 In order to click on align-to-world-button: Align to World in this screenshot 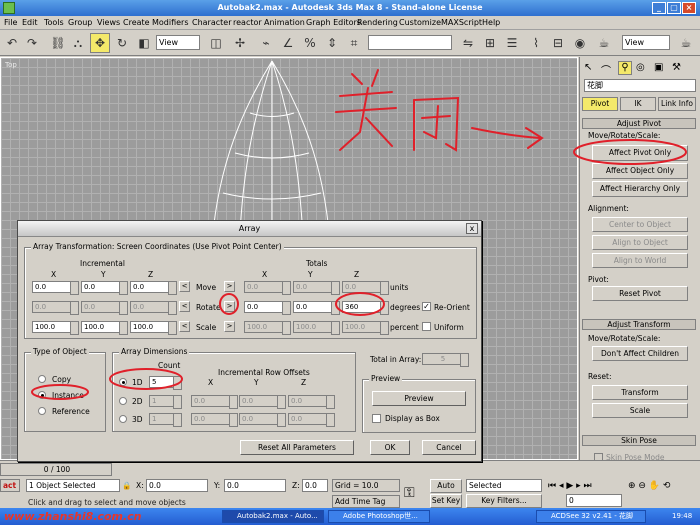, I will do `click(640, 260)`.